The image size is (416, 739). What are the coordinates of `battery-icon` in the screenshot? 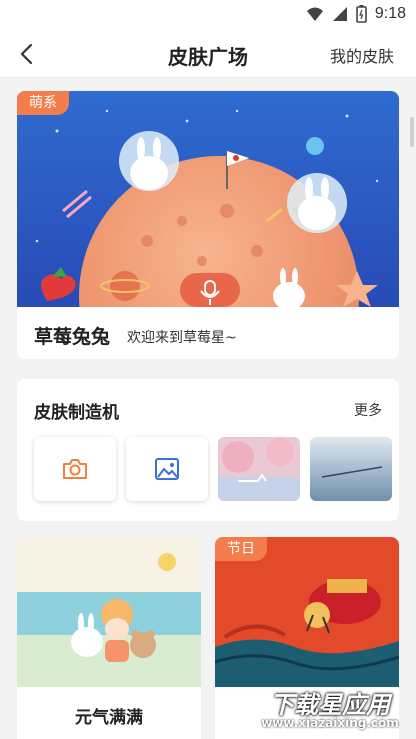 It's located at (361, 14).